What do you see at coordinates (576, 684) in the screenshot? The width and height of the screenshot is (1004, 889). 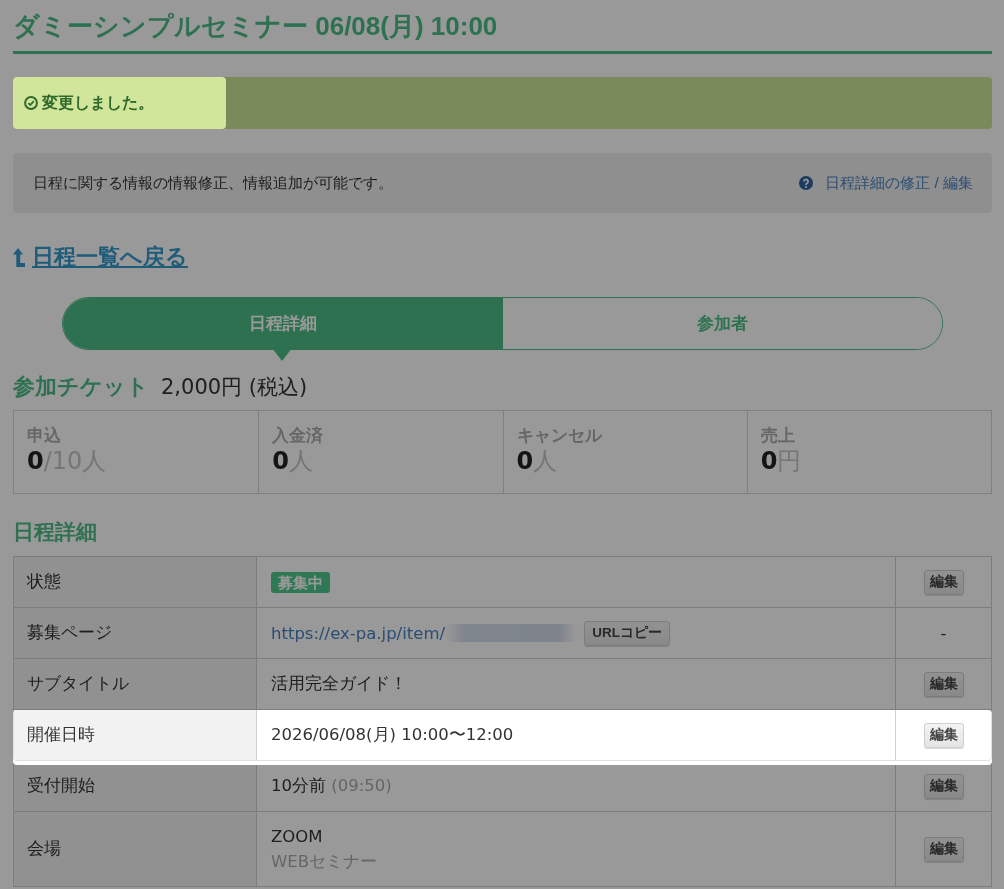 I see `table-cell: 活用完全ガイド！` at bounding box center [576, 684].